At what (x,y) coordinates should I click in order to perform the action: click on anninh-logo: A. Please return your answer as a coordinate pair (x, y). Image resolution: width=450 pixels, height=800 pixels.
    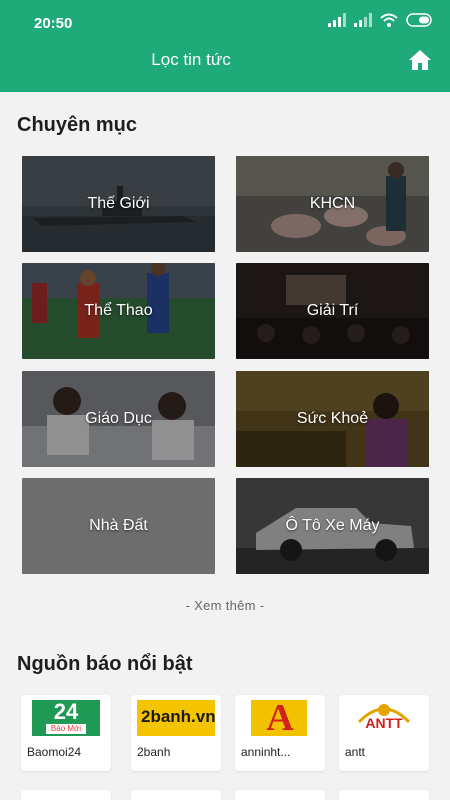
    Looking at the image, I should click on (280, 718).